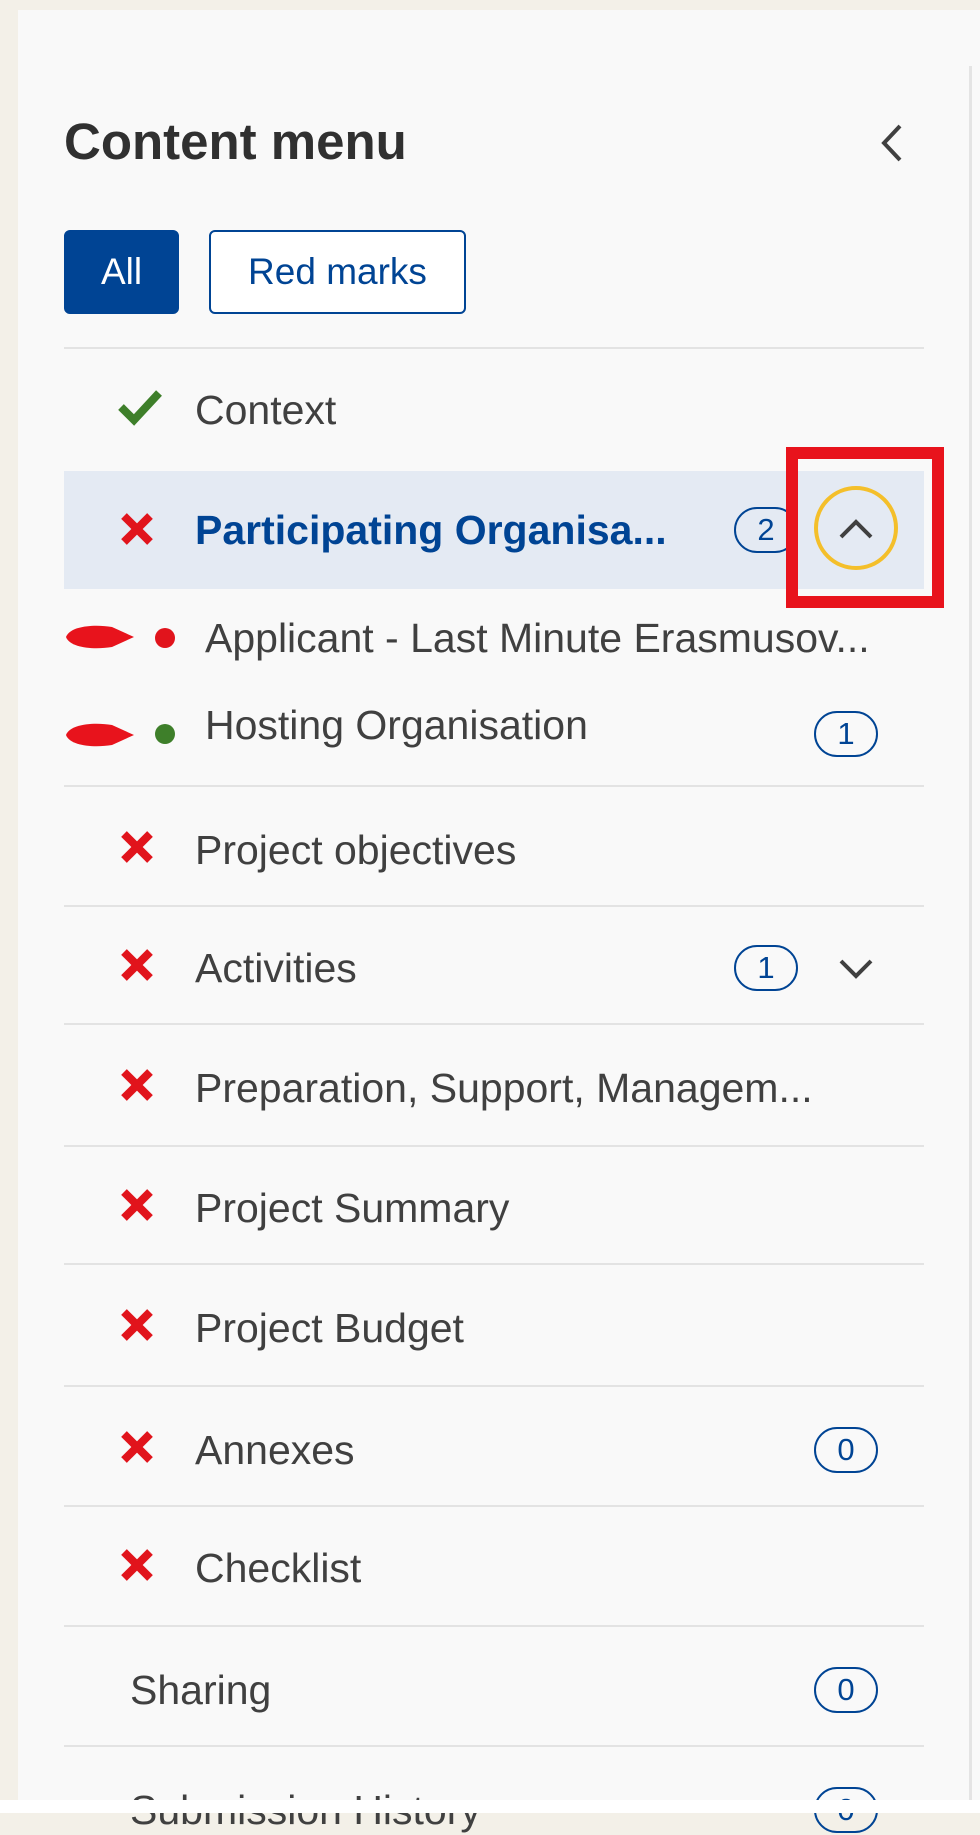 Image resolution: width=980 pixels, height=1835 pixels. Describe the element at coordinates (856, 968) in the screenshot. I see `chevron-down-icon` at that location.